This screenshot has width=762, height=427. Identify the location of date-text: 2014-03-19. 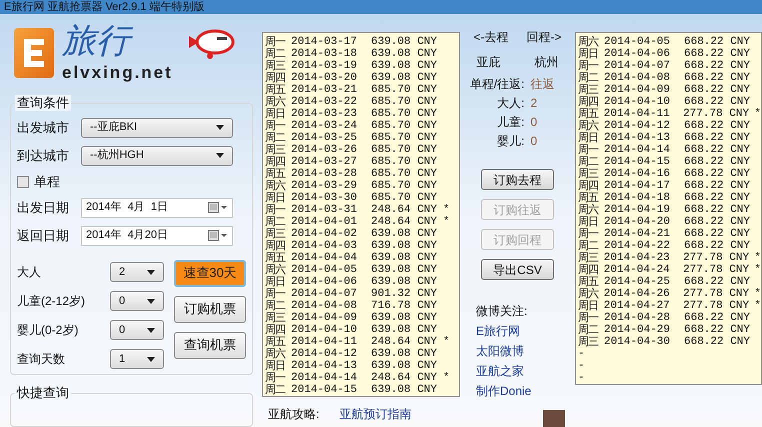
(324, 66).